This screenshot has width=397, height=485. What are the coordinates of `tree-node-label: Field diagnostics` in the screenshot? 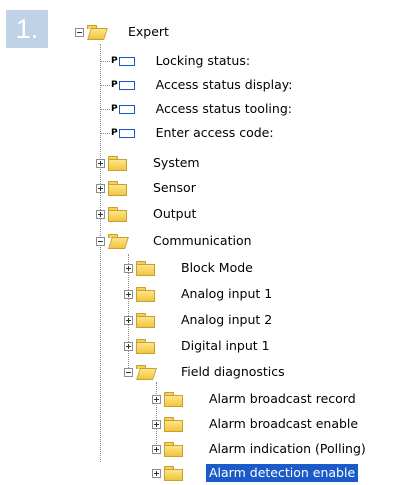 It's located at (233, 371).